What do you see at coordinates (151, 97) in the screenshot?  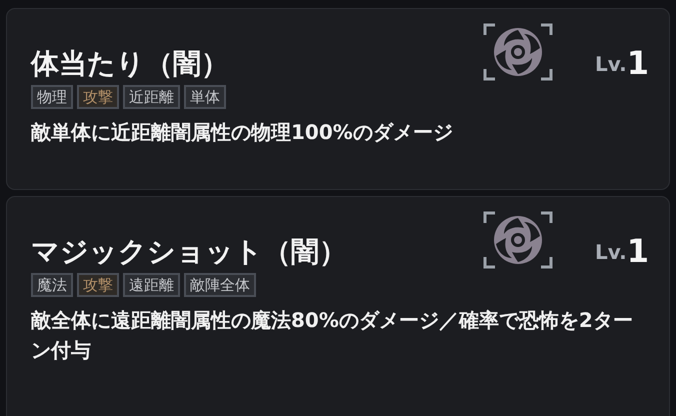 I see `skill-tag: 近距離` at bounding box center [151, 97].